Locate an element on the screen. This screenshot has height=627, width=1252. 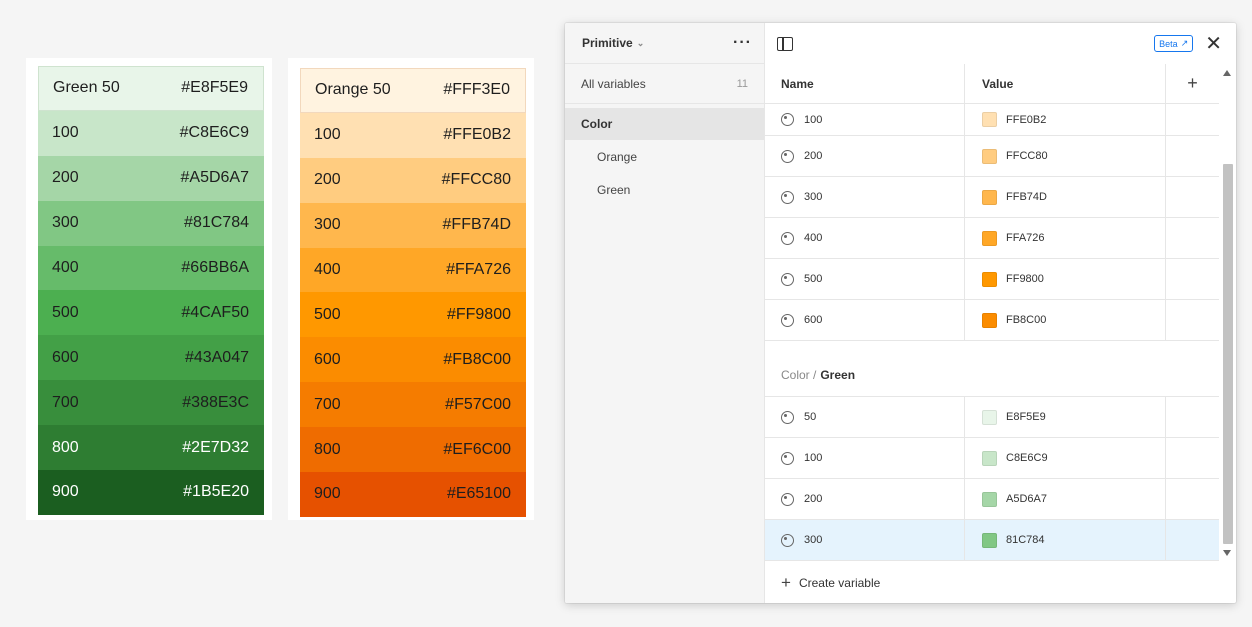
more-options-icon: ··· is located at coordinates (742, 43).